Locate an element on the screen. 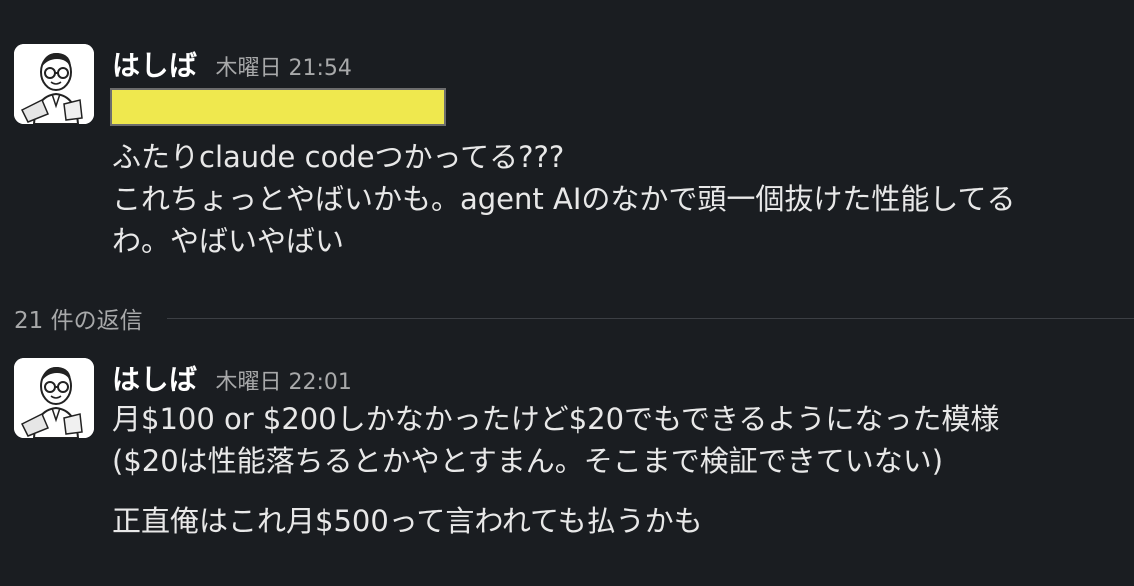  message-header: はしば 木曜日 21:54 is located at coordinates (618, 63).